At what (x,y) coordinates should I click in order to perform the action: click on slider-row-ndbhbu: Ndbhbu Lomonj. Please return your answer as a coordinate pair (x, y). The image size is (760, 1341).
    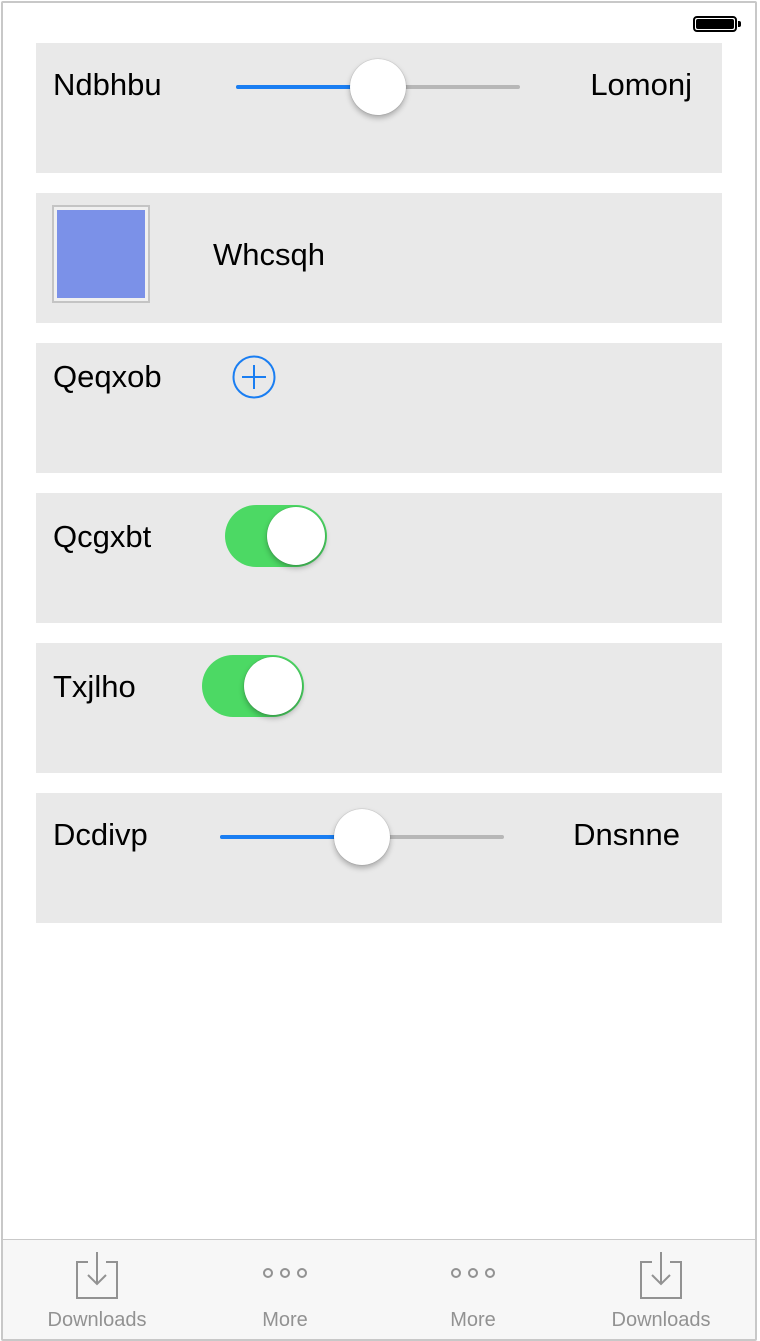
    Looking at the image, I should click on (379, 108).